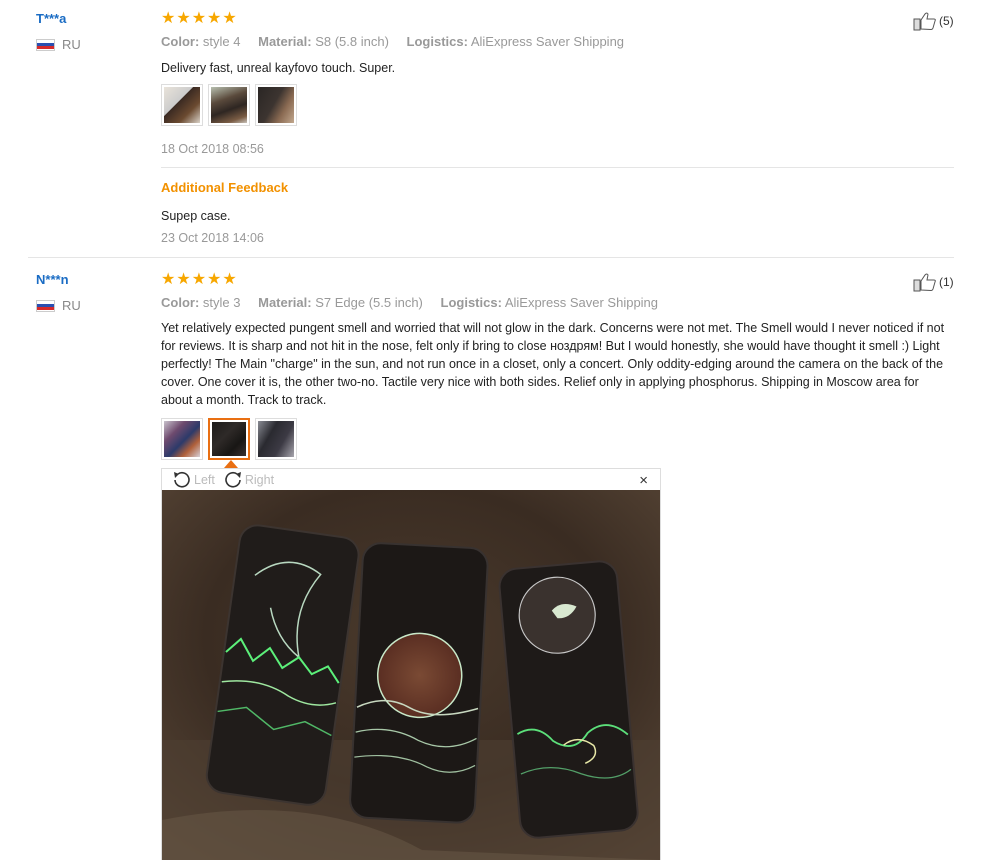  I want to click on viewer-toolbar: Left Right ×, so click(411, 479).